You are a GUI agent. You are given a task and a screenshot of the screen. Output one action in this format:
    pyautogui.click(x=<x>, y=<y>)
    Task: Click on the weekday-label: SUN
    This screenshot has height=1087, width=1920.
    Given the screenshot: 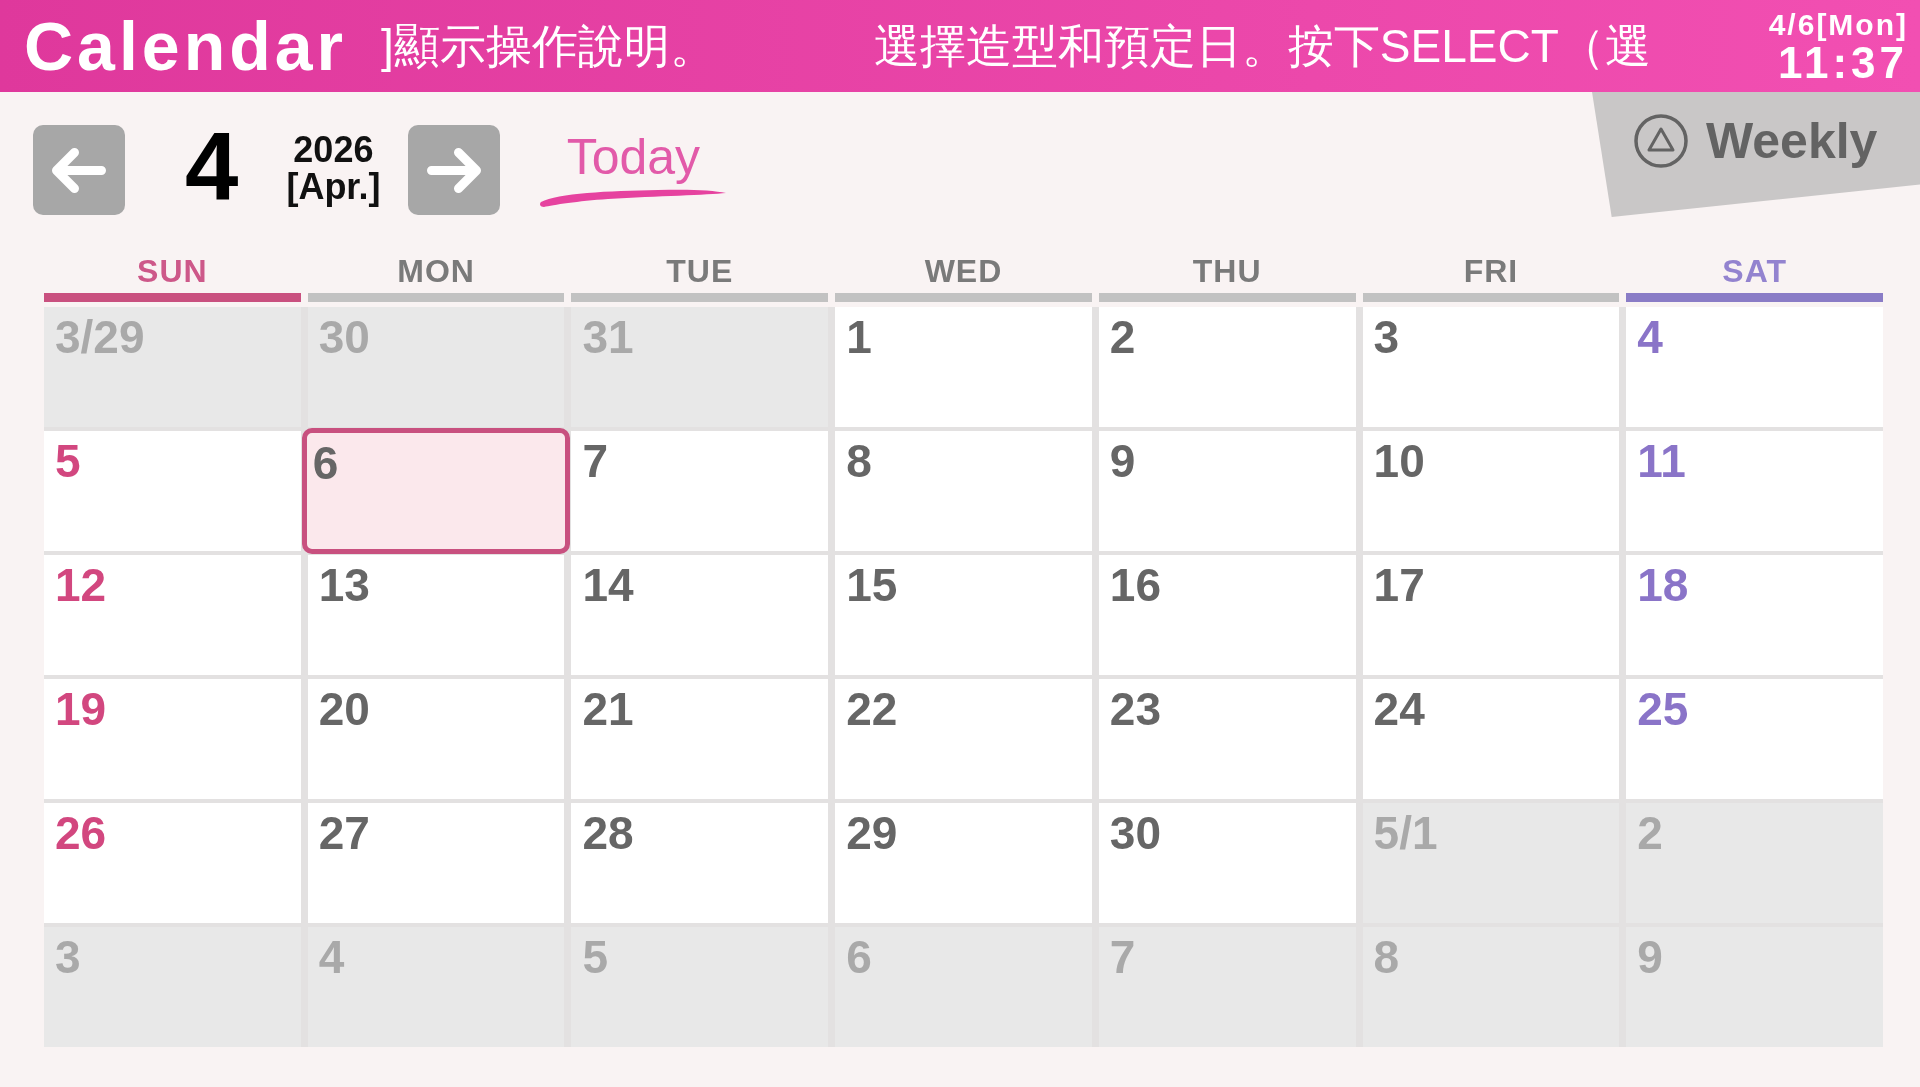 What is the action you would take?
    pyautogui.click(x=172, y=271)
    